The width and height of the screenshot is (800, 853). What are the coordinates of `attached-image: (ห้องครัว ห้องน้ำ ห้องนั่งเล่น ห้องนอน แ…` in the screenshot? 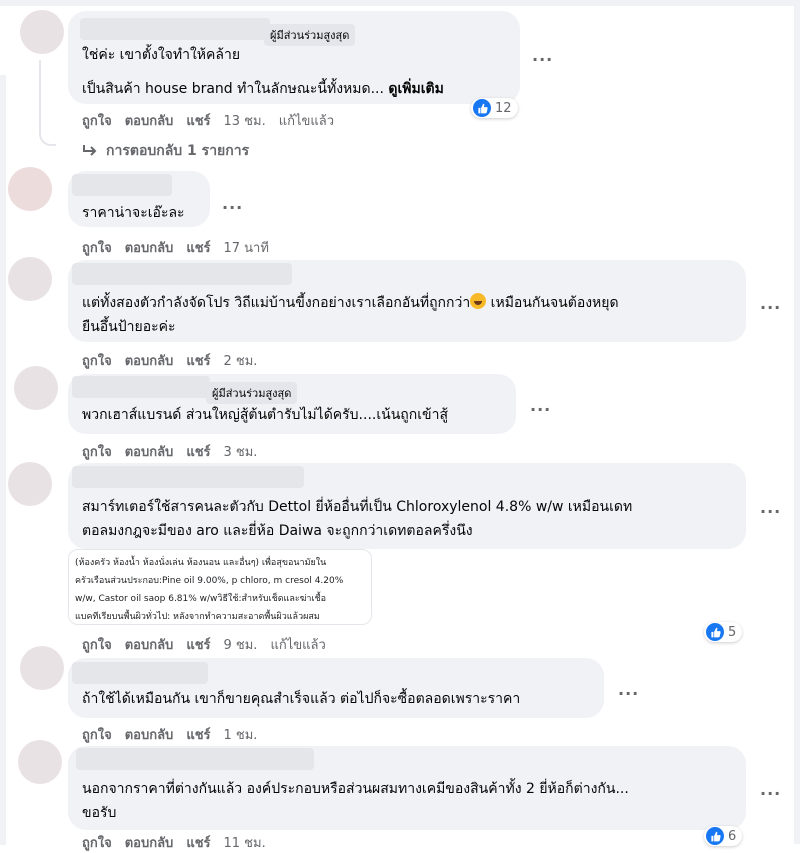 It's located at (220, 587).